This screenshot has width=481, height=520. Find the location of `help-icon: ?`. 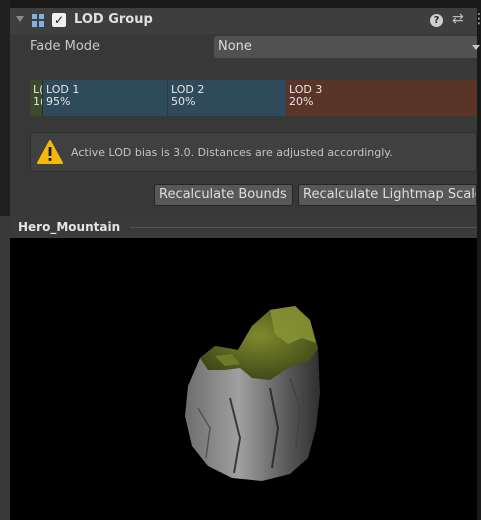

help-icon: ? is located at coordinates (436, 20).